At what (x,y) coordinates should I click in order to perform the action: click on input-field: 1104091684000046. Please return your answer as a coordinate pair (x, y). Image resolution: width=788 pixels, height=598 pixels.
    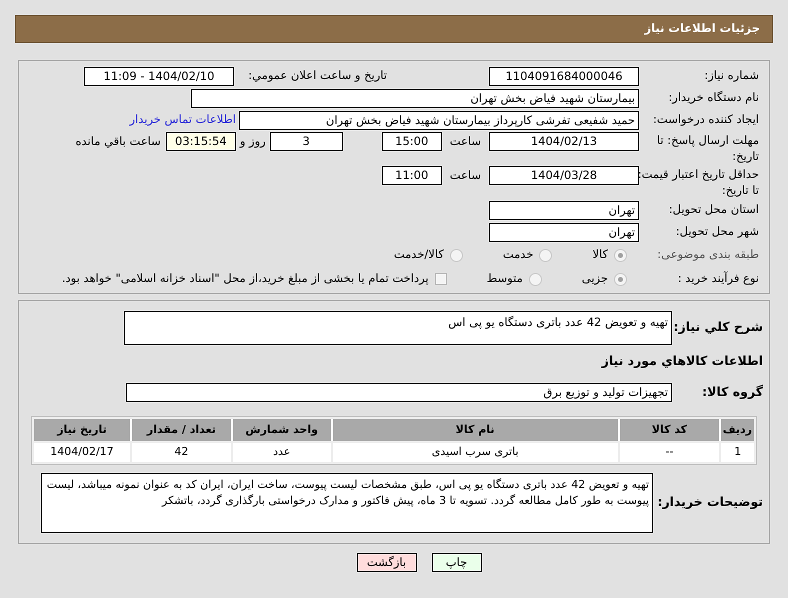
    Looking at the image, I should click on (564, 76).